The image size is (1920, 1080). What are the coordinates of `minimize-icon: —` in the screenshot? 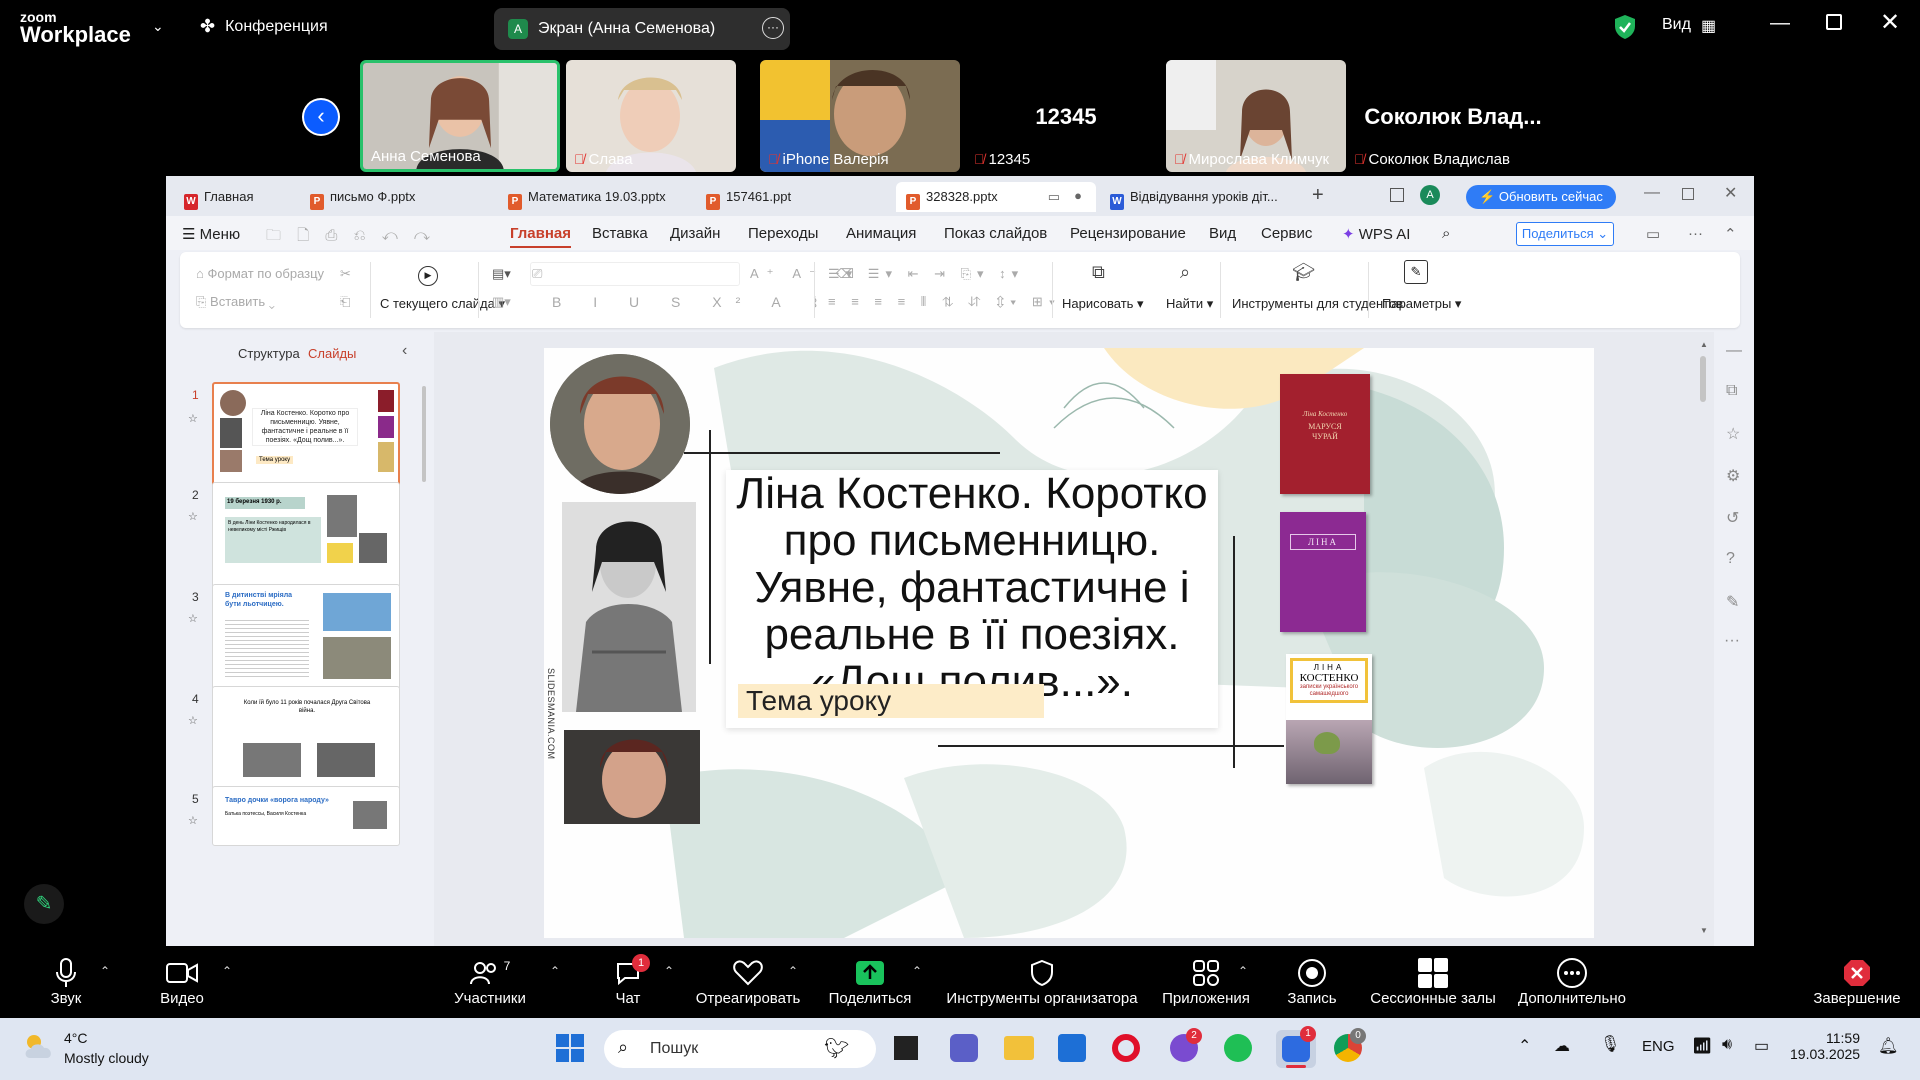 It's located at (1652, 193).